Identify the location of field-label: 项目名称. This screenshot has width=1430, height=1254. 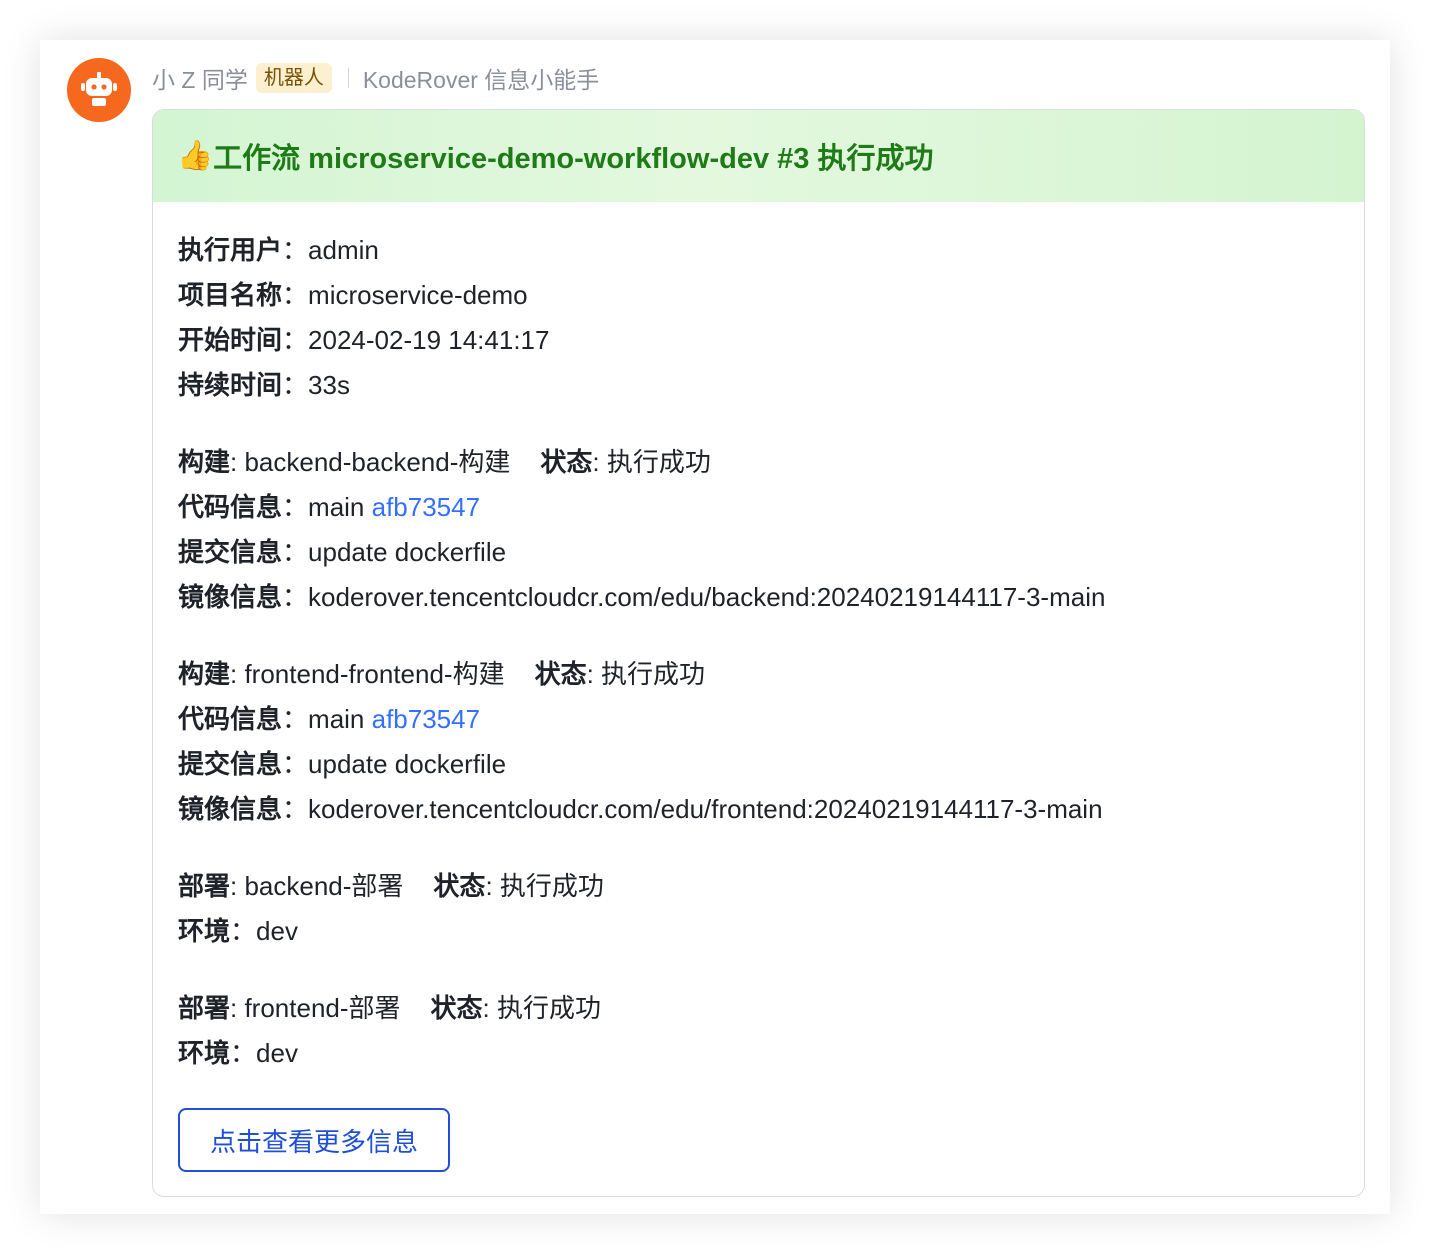
(230, 295).